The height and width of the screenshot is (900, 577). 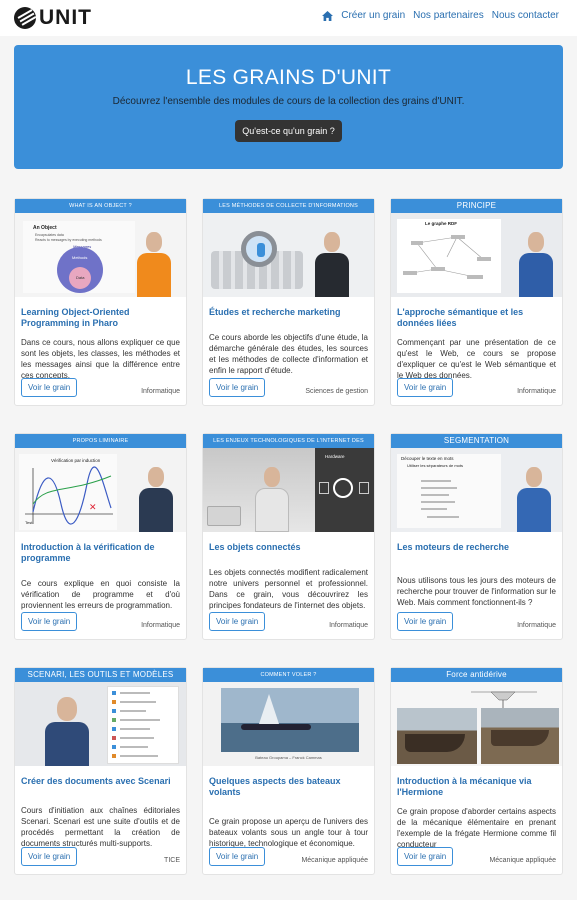 I want to click on course-thumbnail: Bateau Groupama – Franck Cammas, so click(x=288, y=724).